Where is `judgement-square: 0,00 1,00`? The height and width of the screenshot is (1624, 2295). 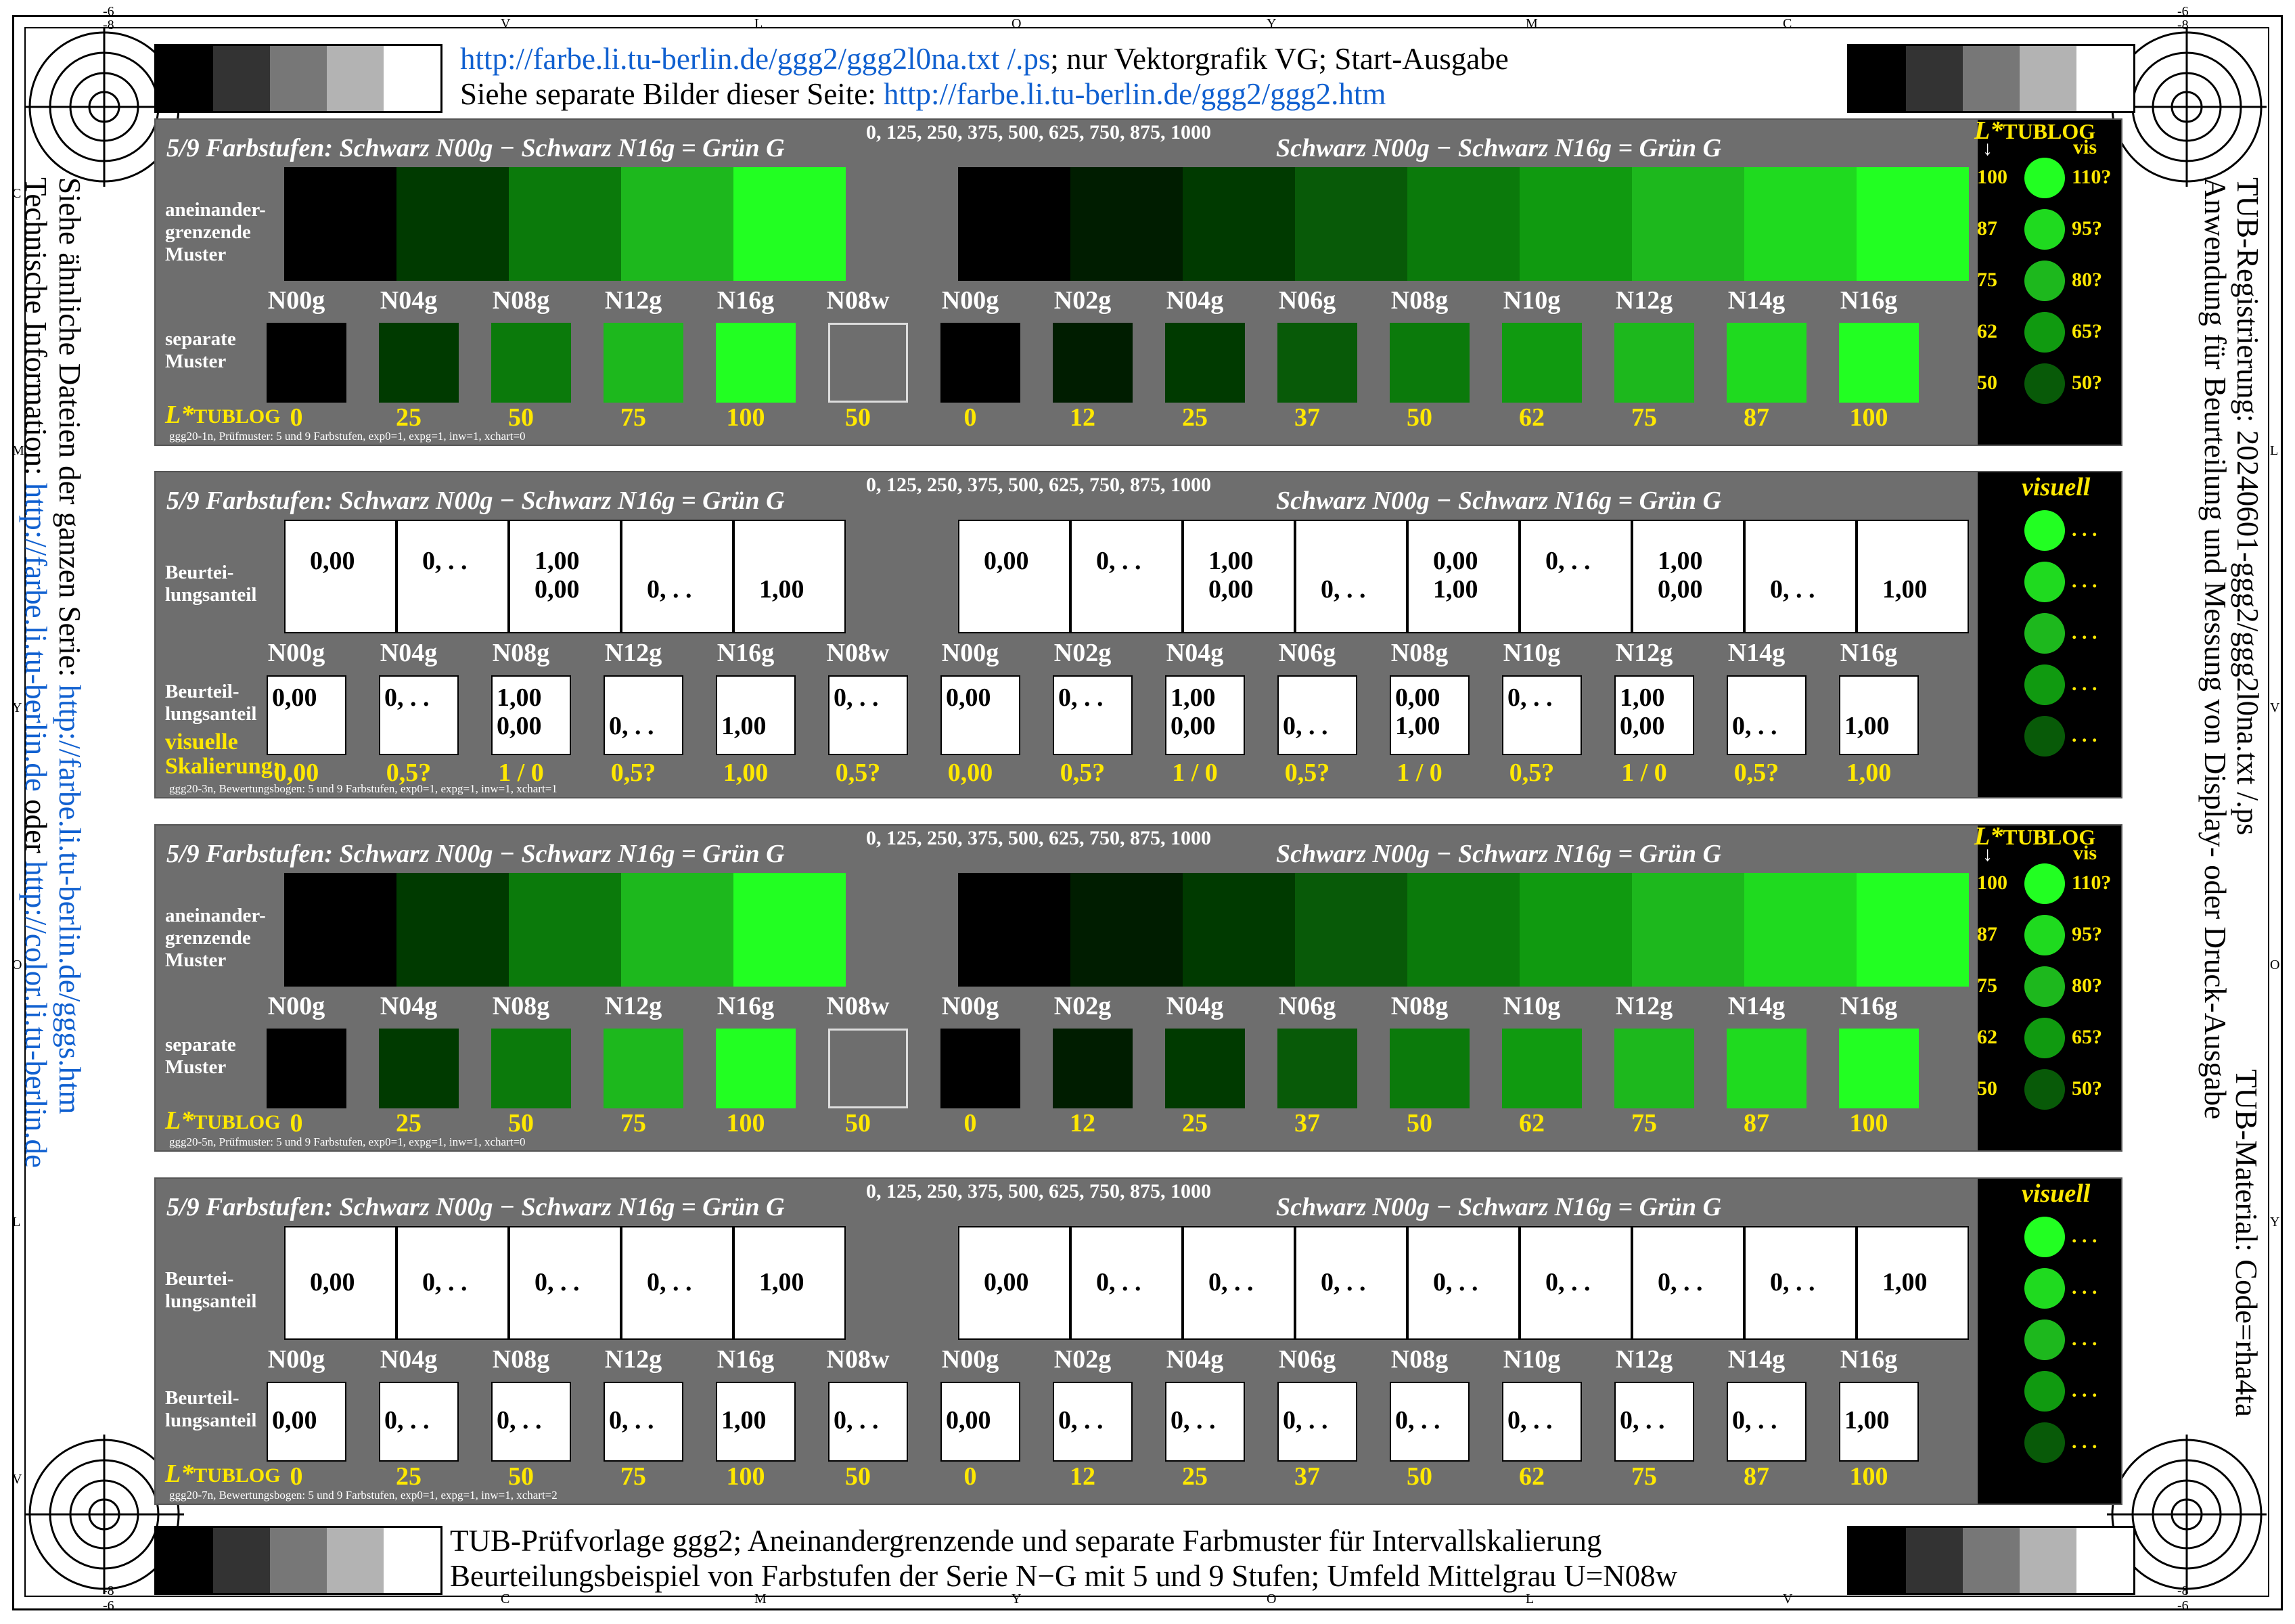 judgement-square: 0,00 1,00 is located at coordinates (1430, 715).